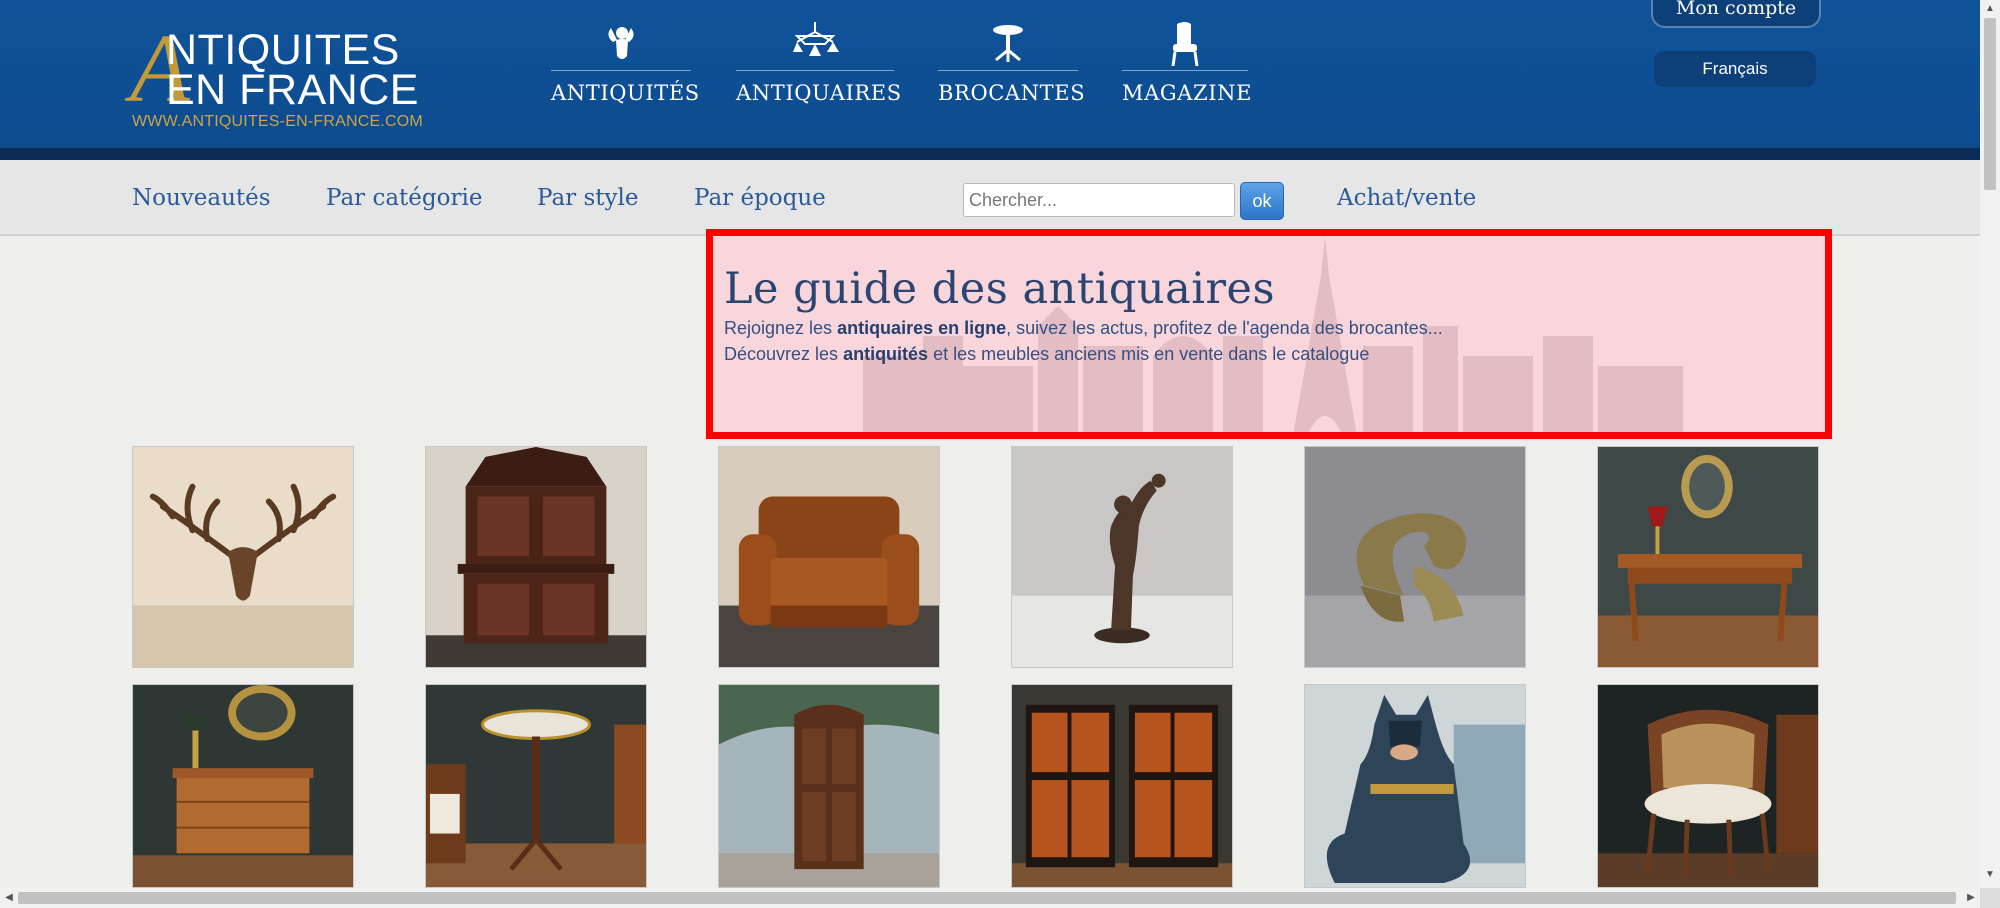 This screenshot has height=908, width=2000. I want to click on nav-label: BROCANTES, so click(1012, 93).